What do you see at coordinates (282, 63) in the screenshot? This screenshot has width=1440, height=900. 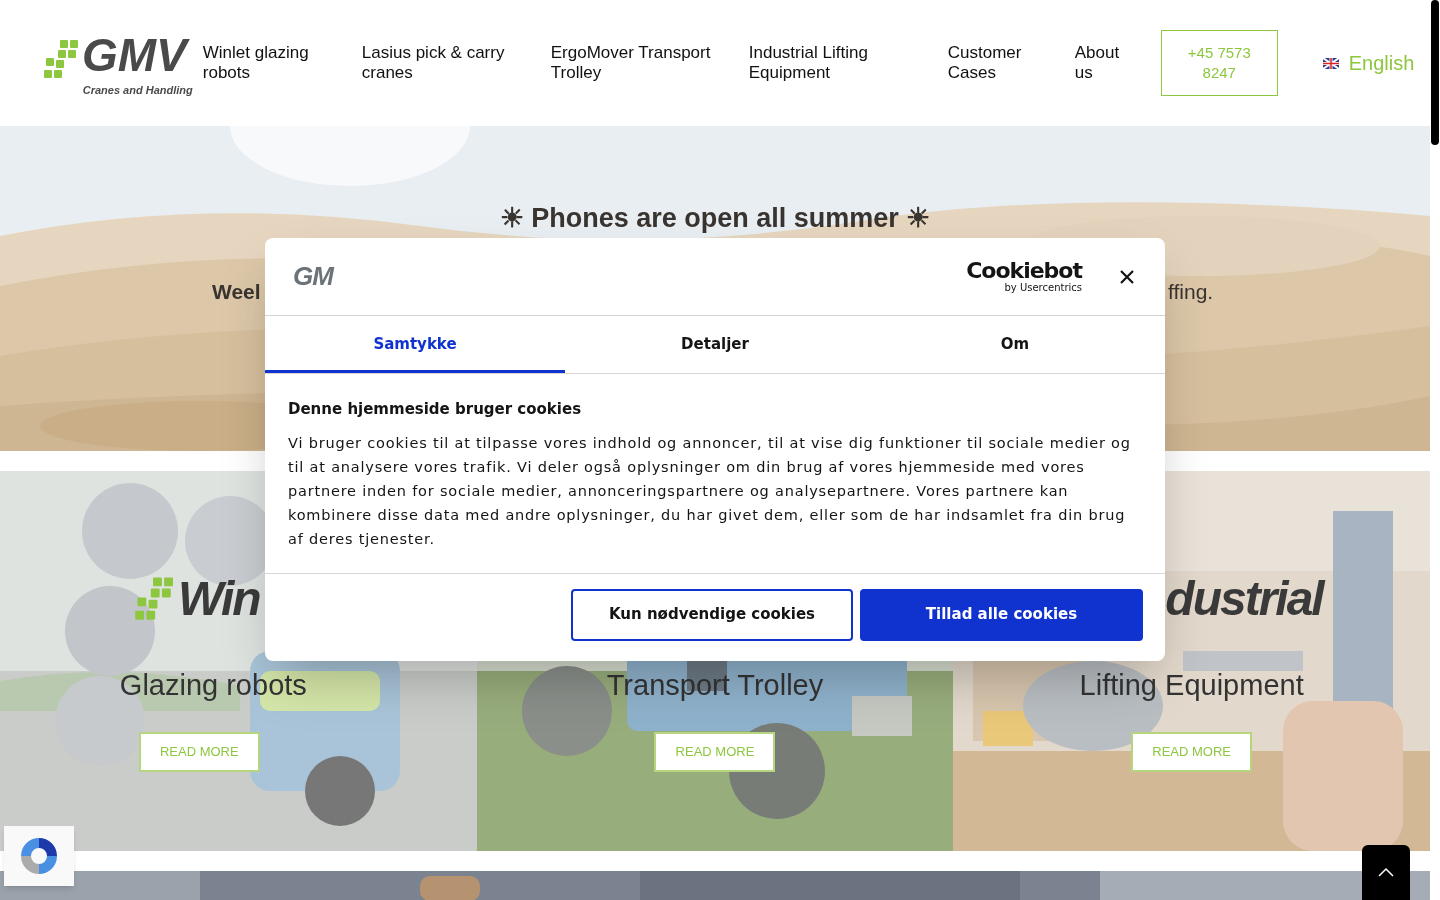 I see `nav-link: Winlet glazing robots` at bounding box center [282, 63].